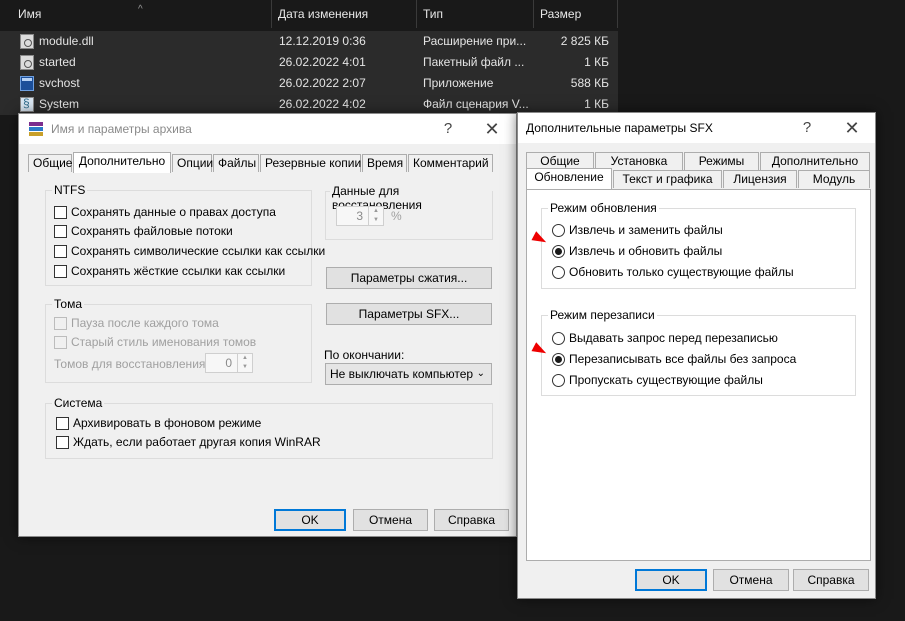 This screenshot has width=905, height=621. I want to click on volumes-group-title: Тома, so click(68, 304).